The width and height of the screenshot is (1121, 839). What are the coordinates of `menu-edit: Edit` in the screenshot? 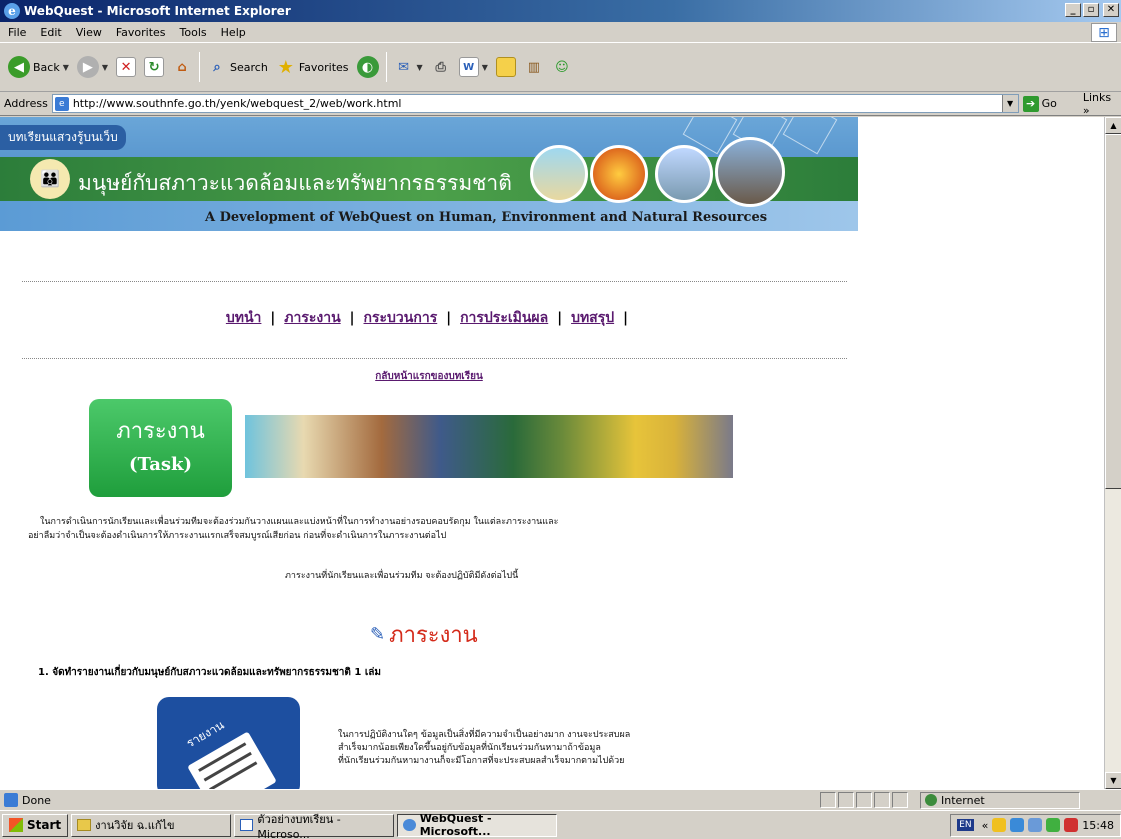 It's located at (50, 32).